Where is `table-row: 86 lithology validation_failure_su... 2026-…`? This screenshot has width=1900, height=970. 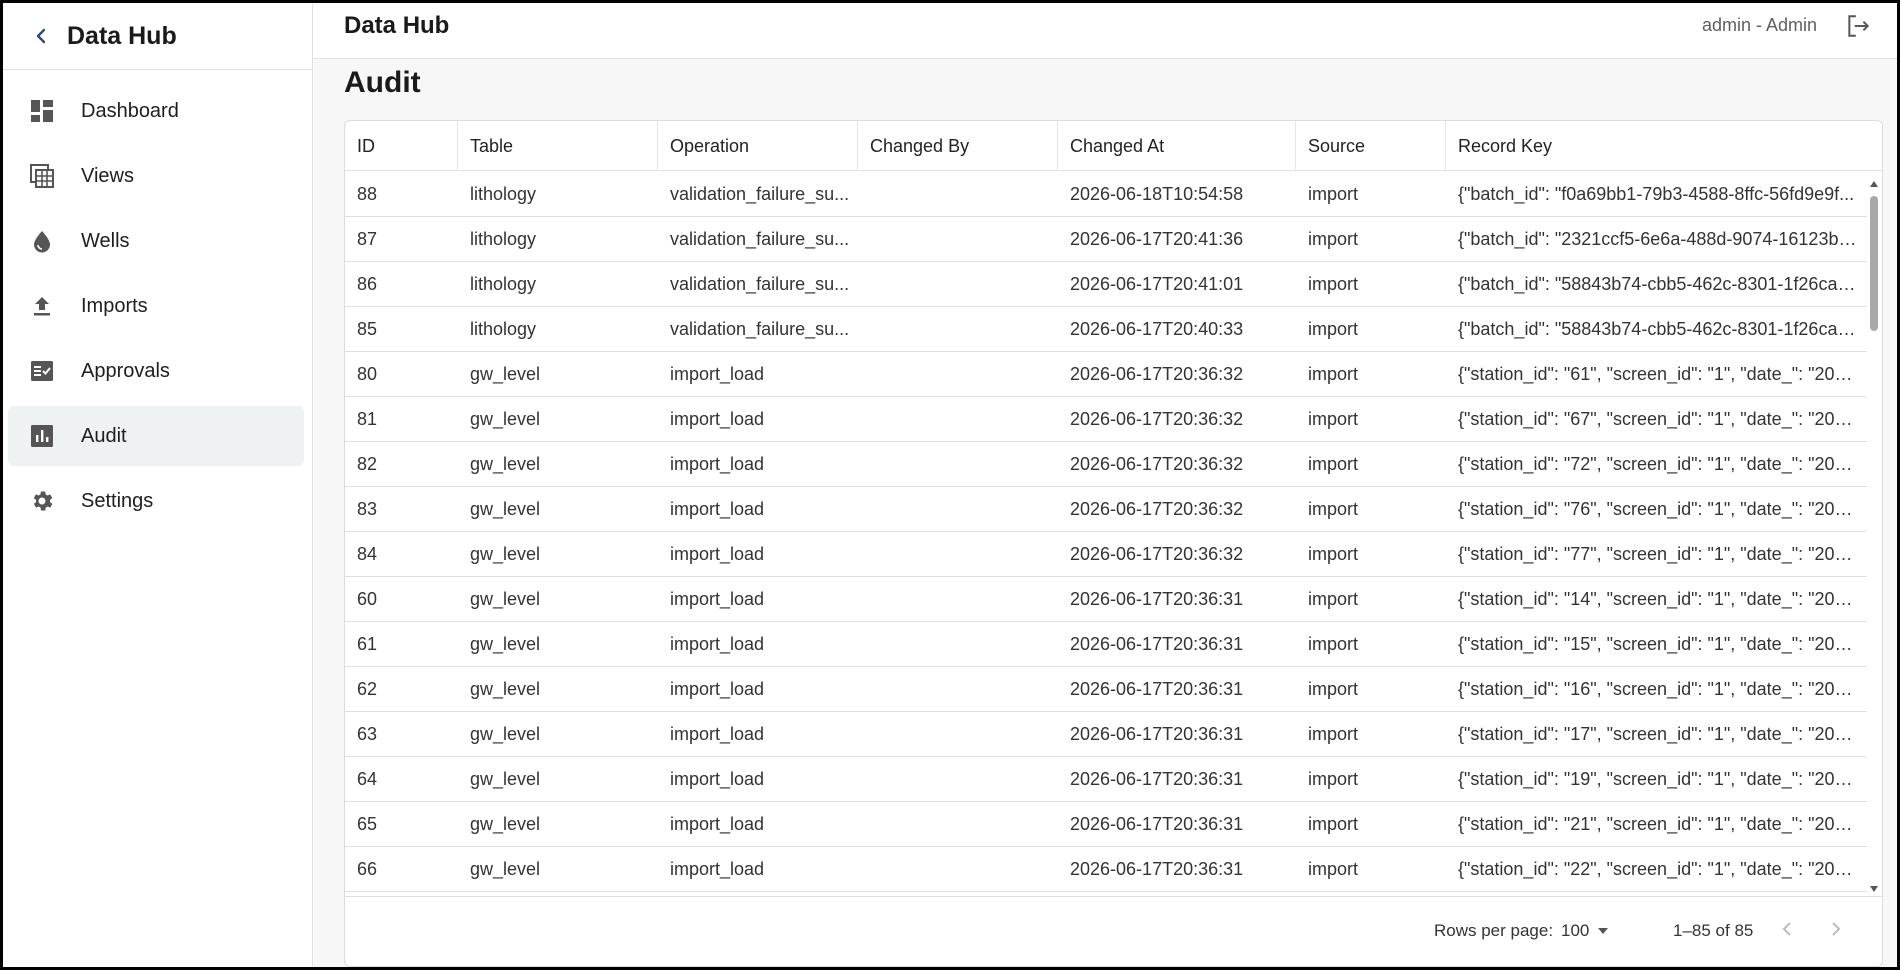
table-row: 86 lithology validation_failure_su... 2026-… is located at coordinates (1106, 284).